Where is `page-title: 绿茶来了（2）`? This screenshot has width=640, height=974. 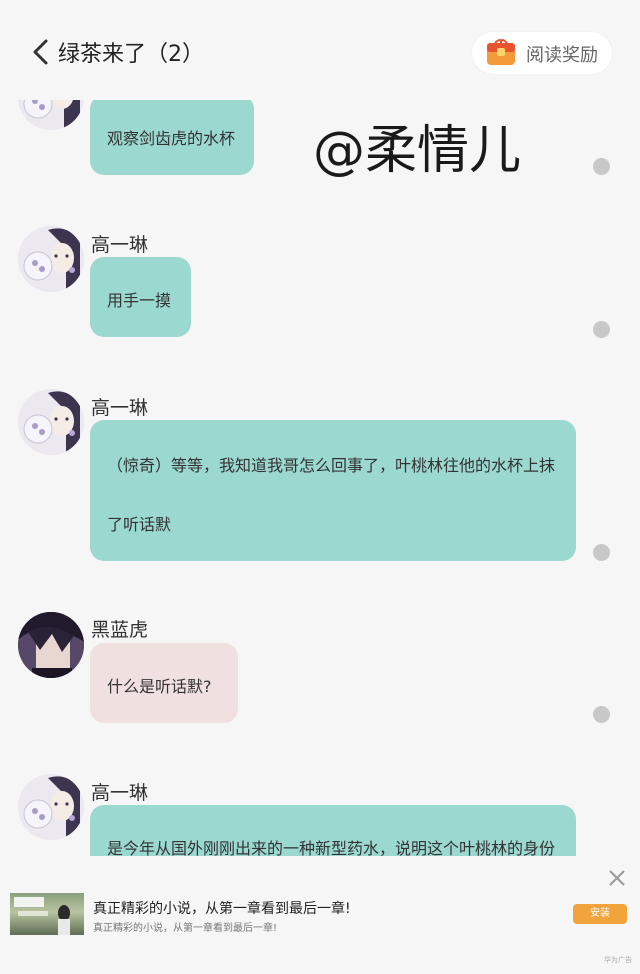
page-title: 绿茶来了（2） is located at coordinates (131, 54).